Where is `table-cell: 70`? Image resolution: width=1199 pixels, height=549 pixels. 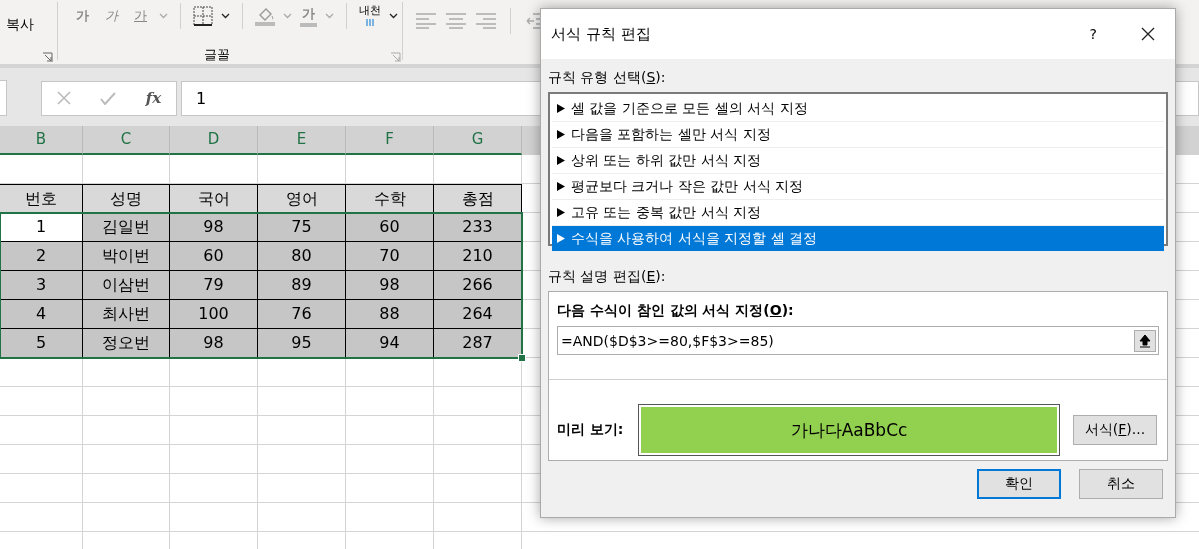
table-cell: 70 is located at coordinates (390, 256).